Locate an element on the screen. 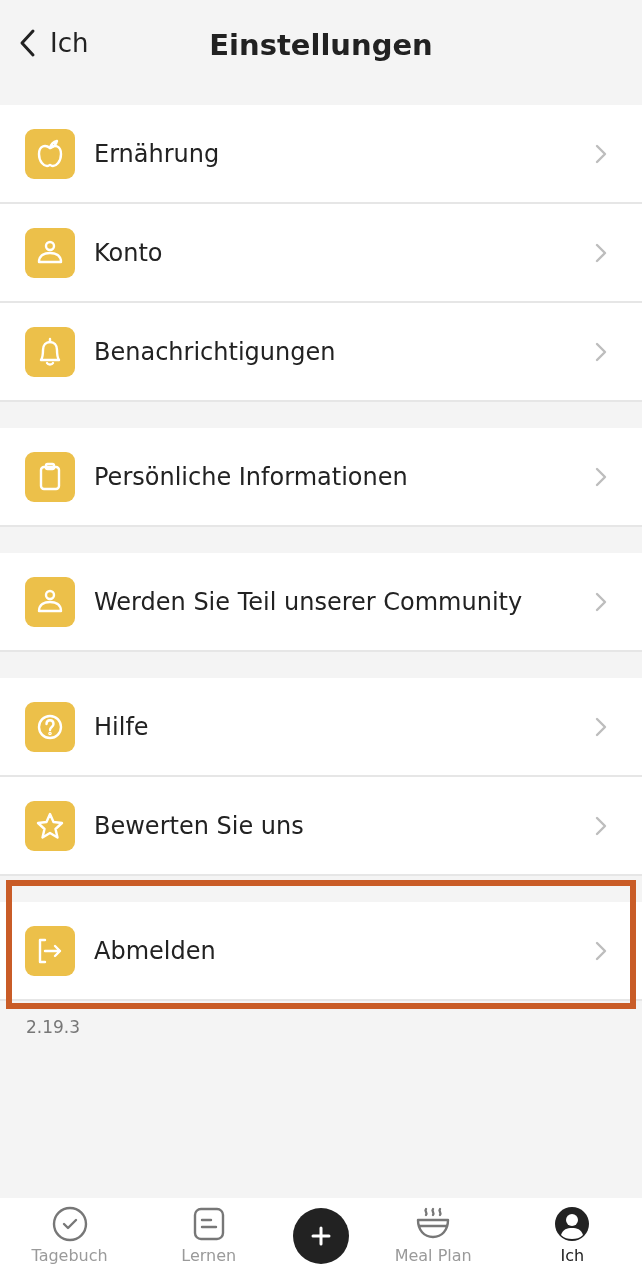  logout-icon is located at coordinates (50, 950).